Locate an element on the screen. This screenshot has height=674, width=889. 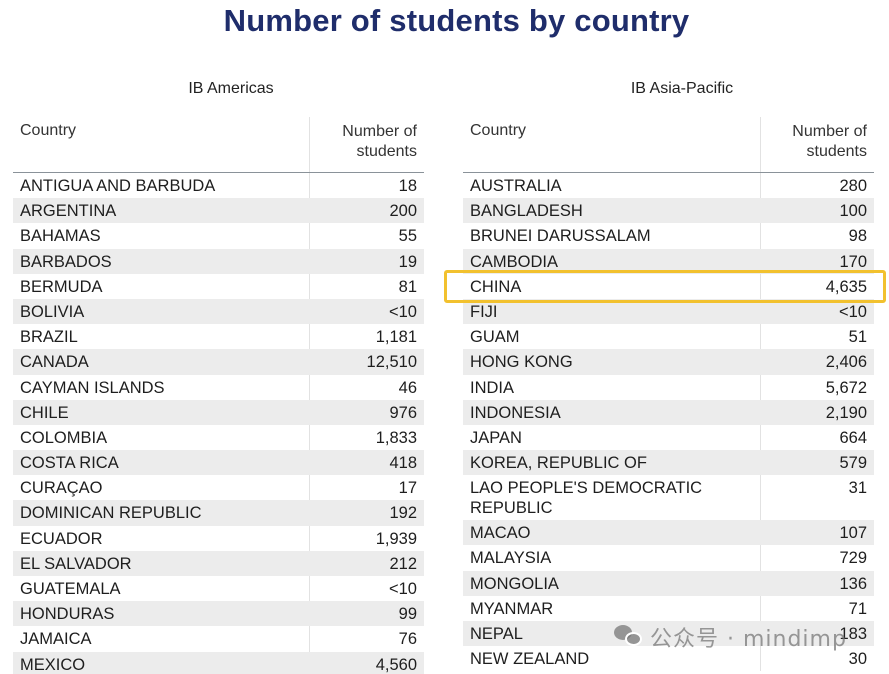
student-count: 579 is located at coordinates (853, 463).